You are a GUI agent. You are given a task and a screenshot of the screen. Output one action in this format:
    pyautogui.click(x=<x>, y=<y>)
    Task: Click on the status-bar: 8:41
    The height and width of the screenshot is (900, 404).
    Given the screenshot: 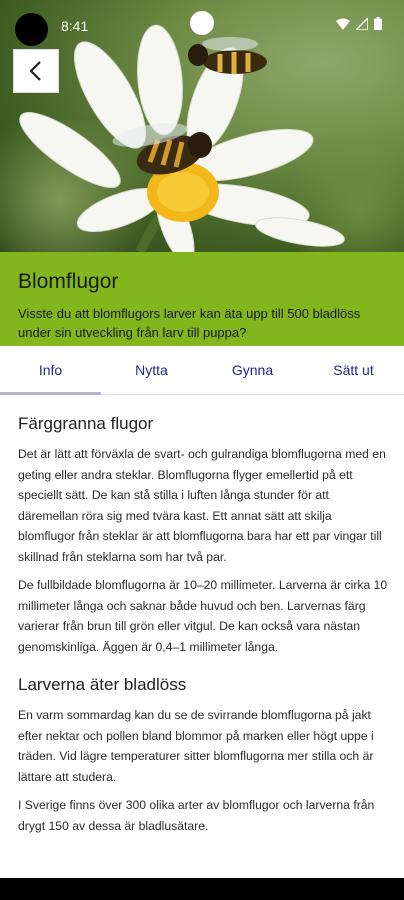 What is the action you would take?
    pyautogui.click(x=202, y=23)
    